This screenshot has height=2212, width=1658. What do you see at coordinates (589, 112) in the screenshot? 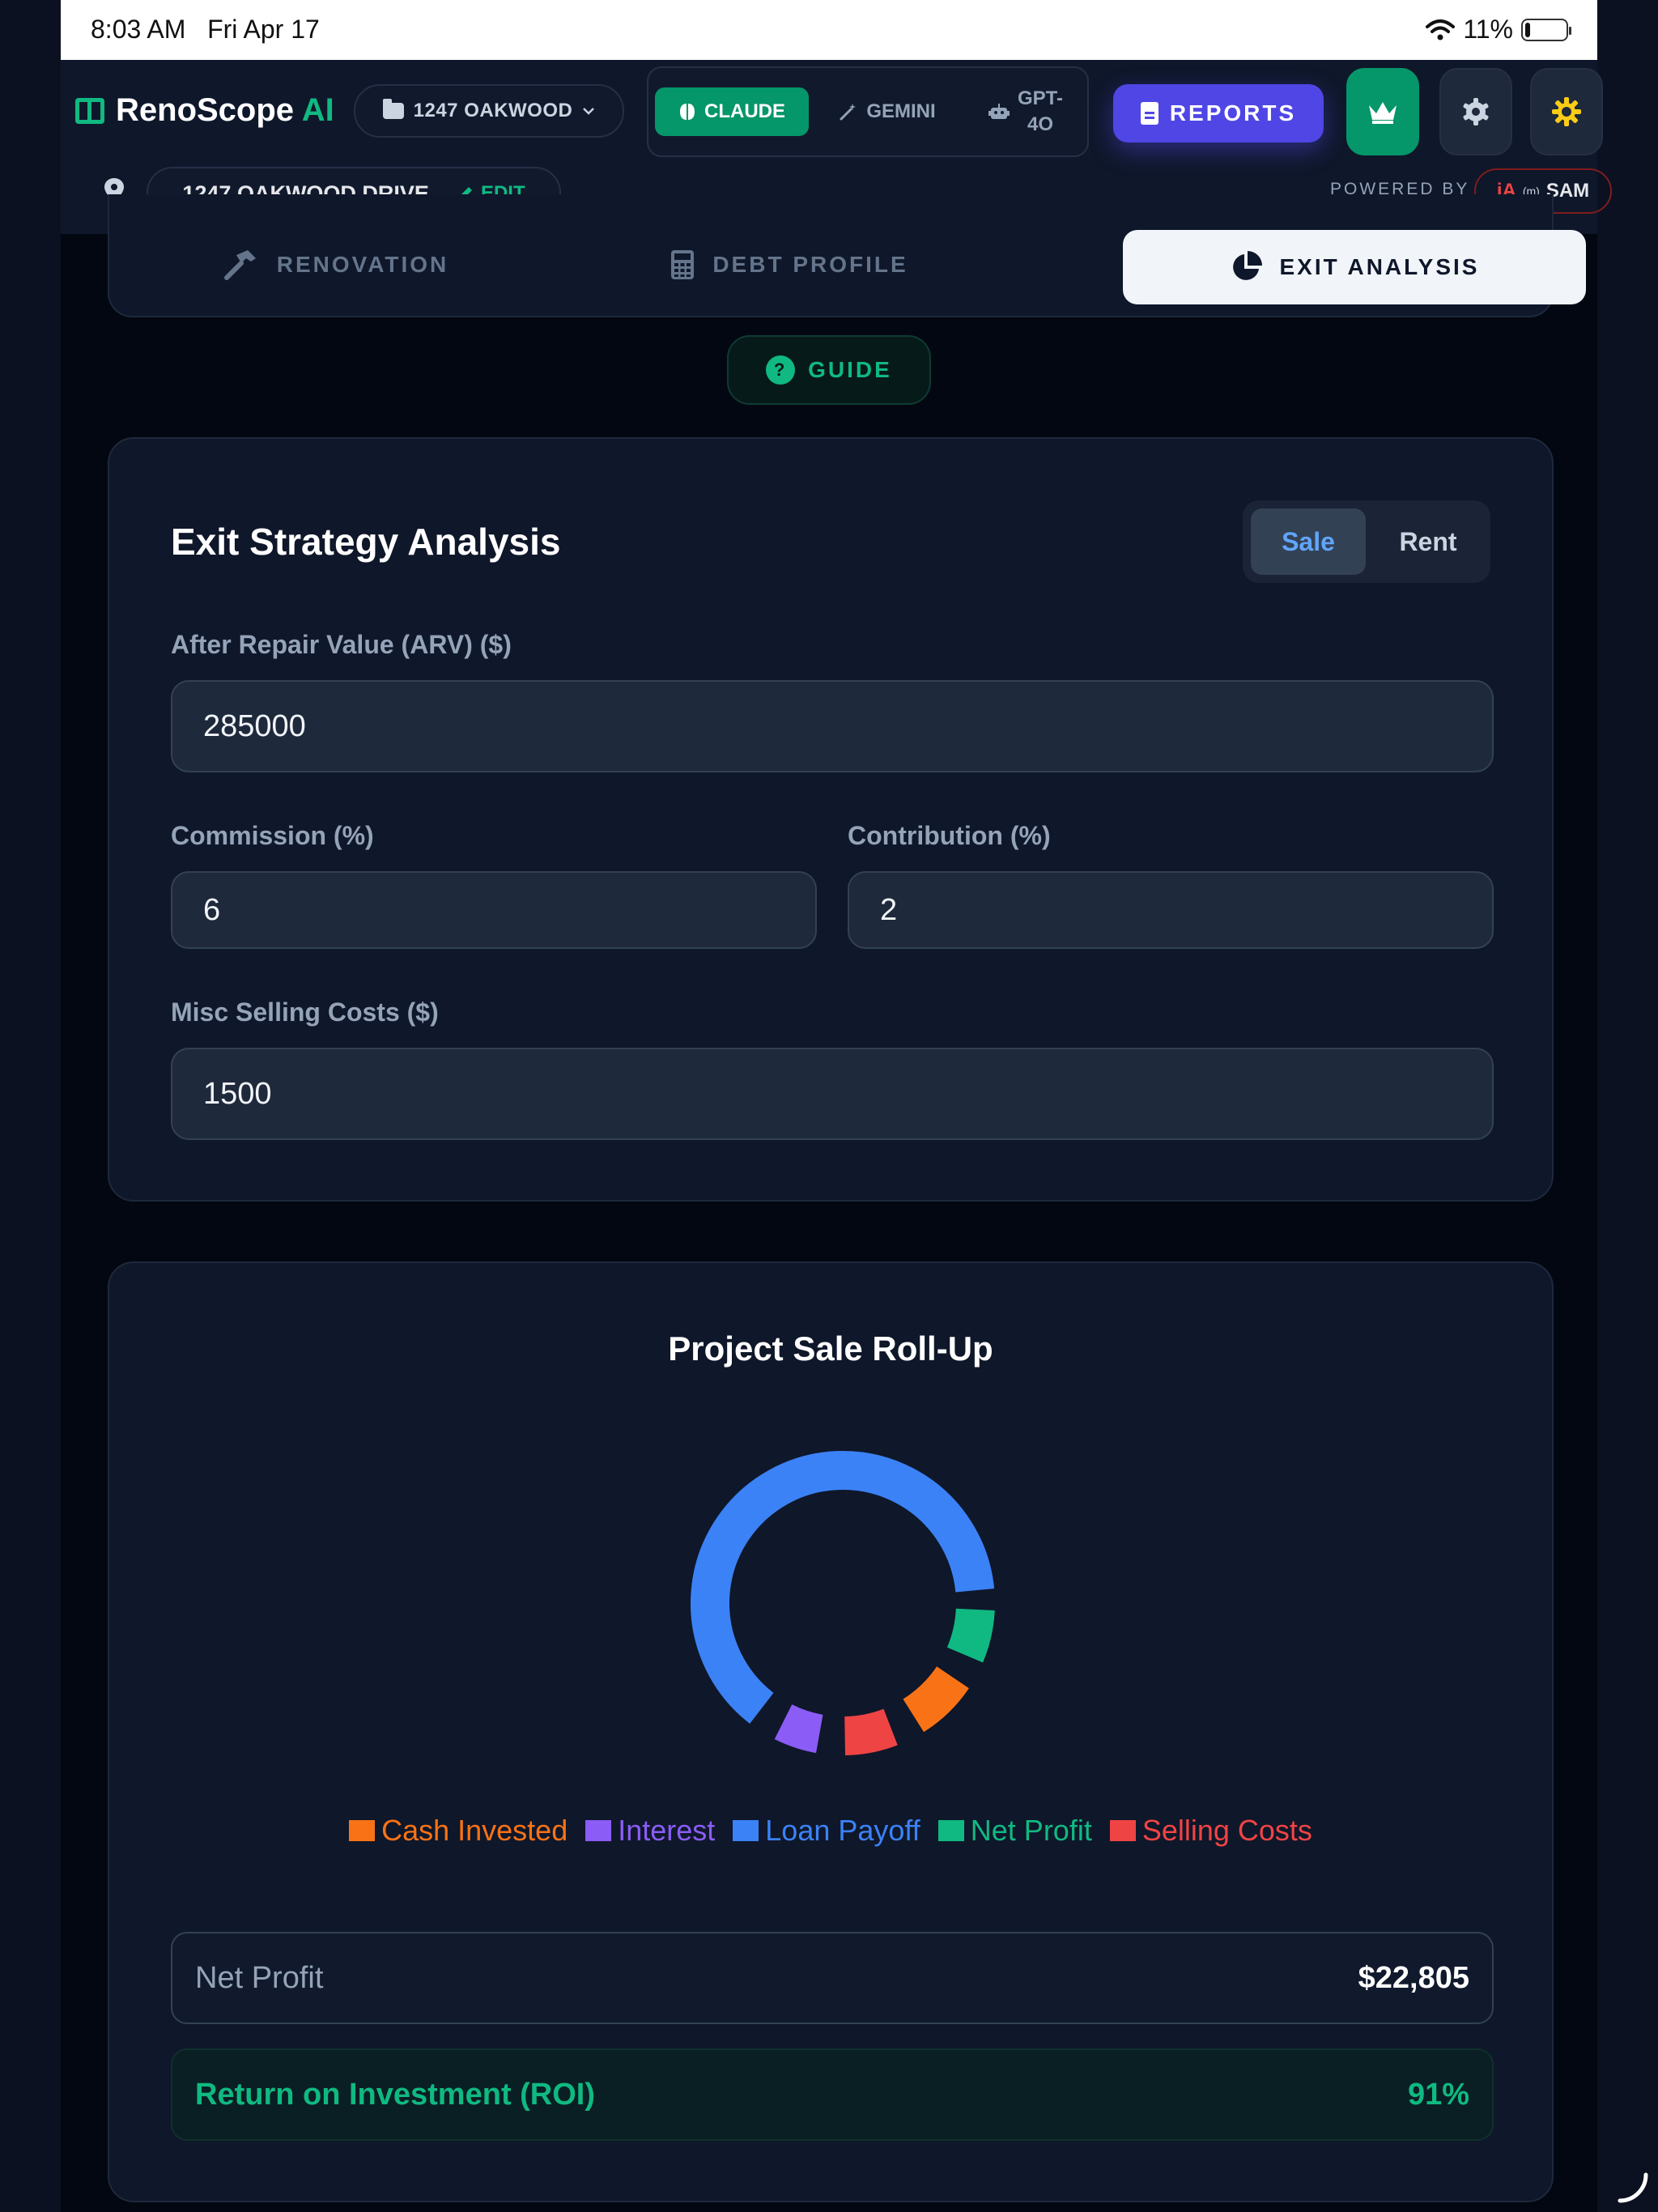
I see `chevron-down-icon` at bounding box center [589, 112].